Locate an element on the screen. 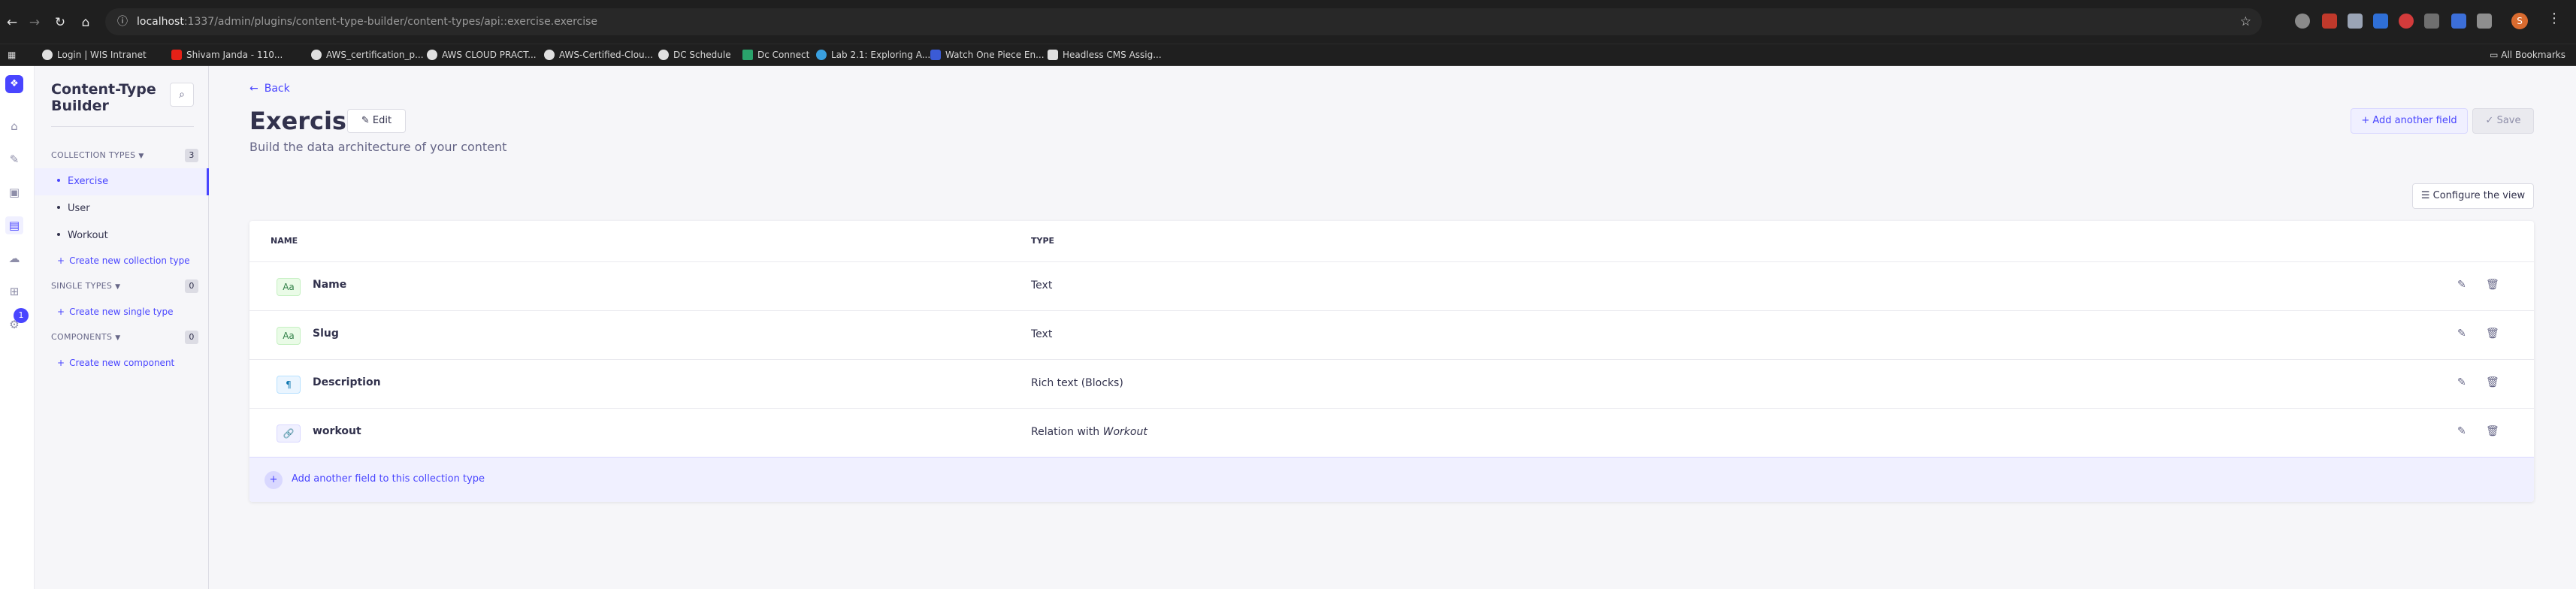  bookmark-star-icon: ☆ is located at coordinates (2246, 21).